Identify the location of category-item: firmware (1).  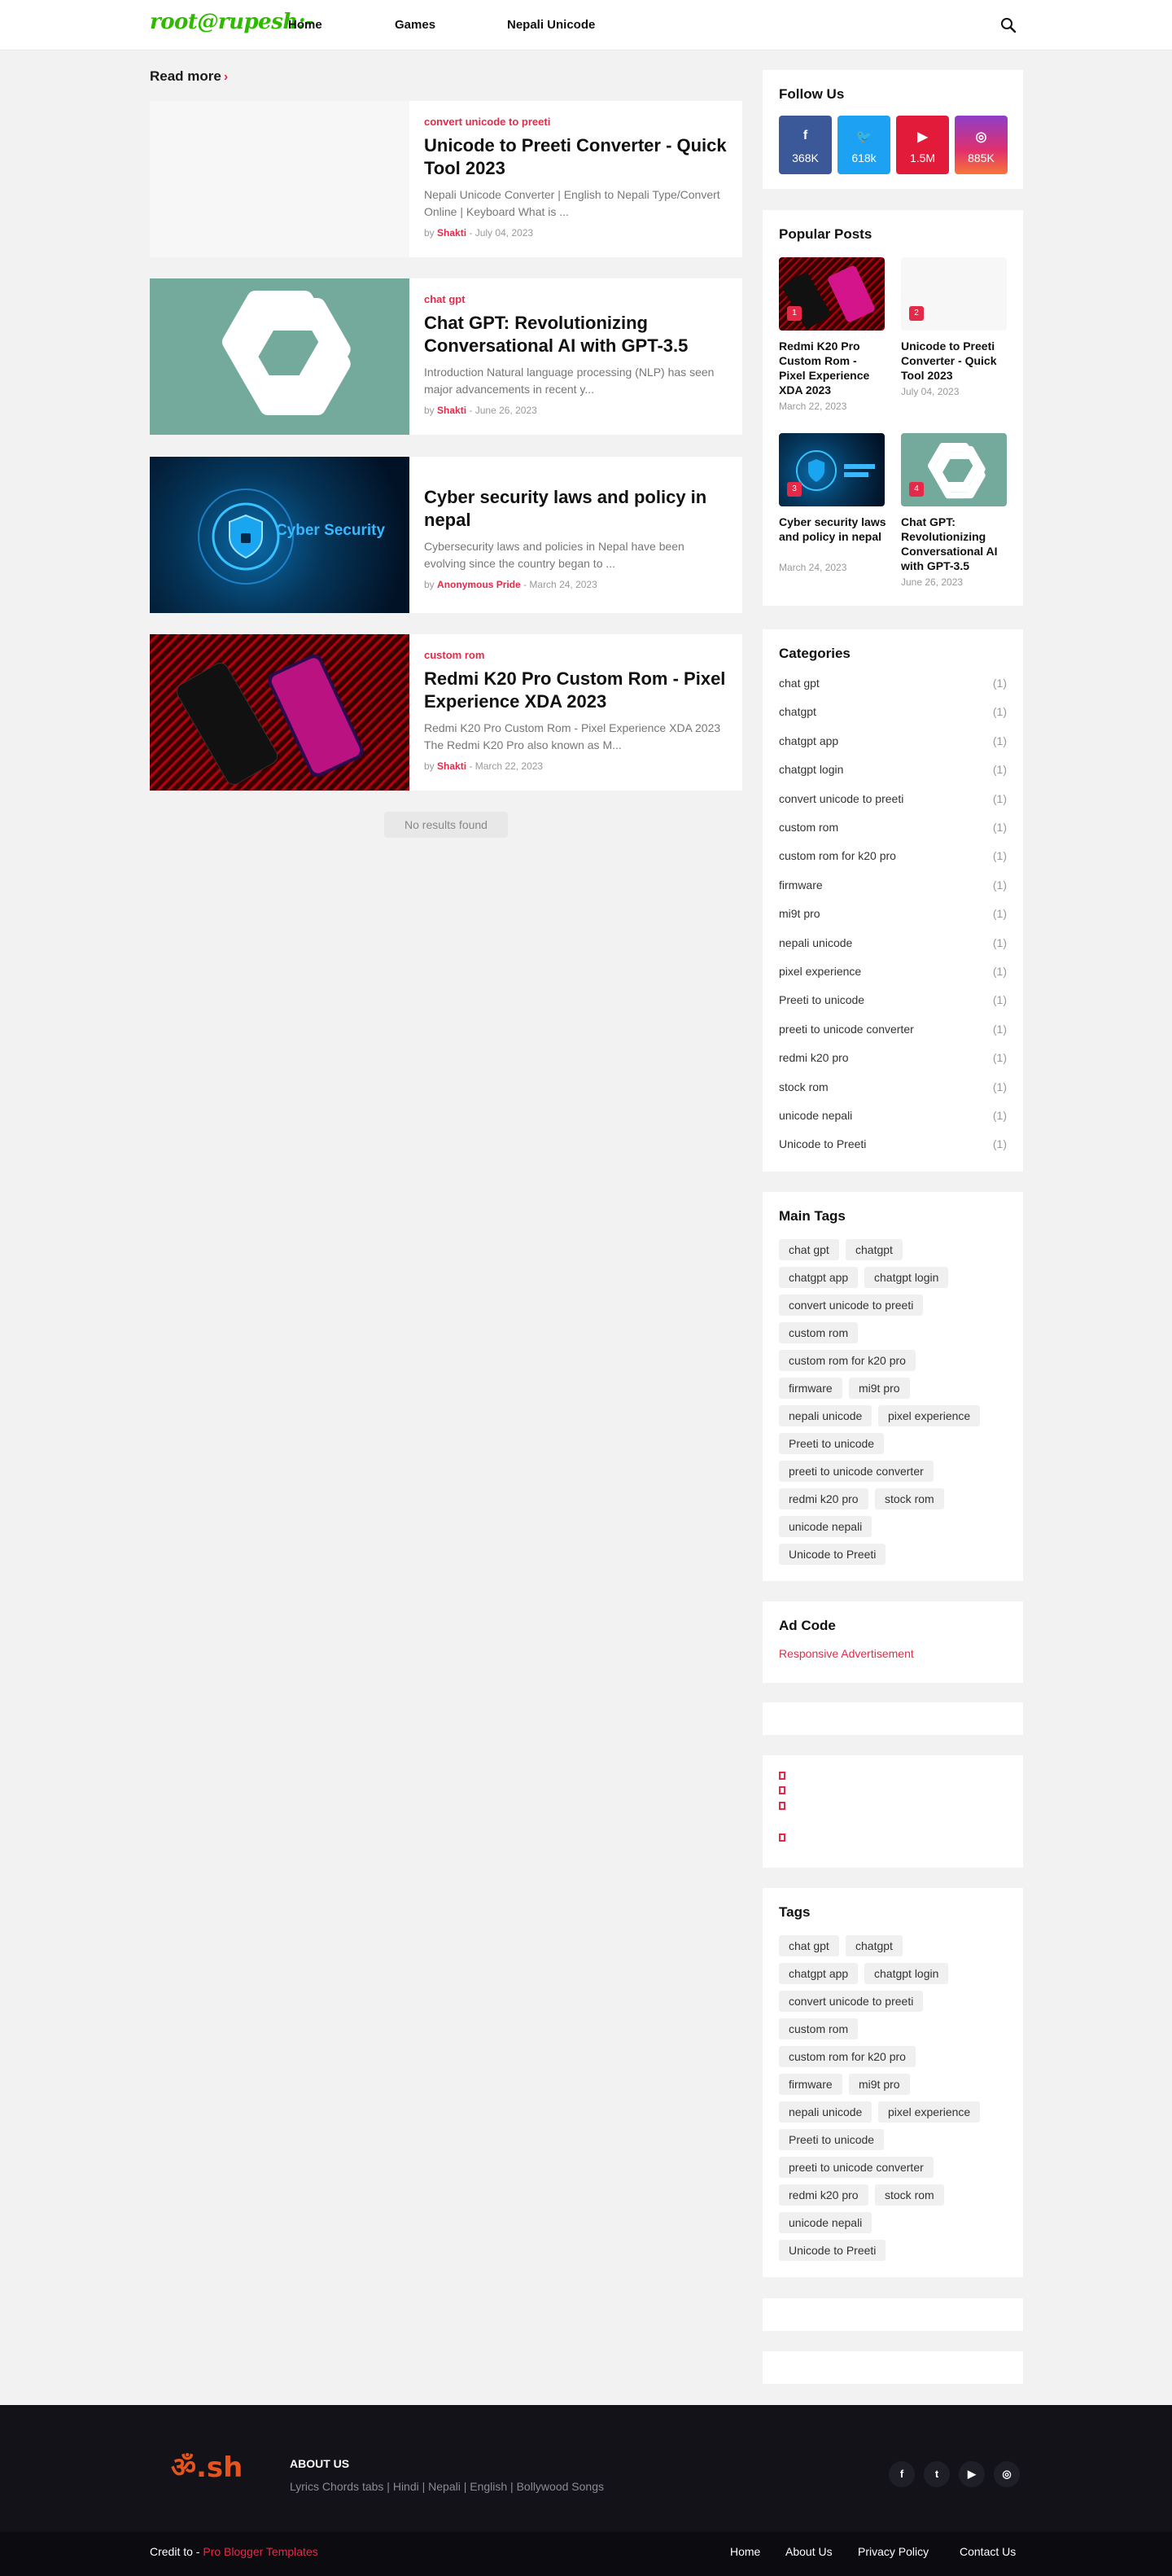
(893, 888).